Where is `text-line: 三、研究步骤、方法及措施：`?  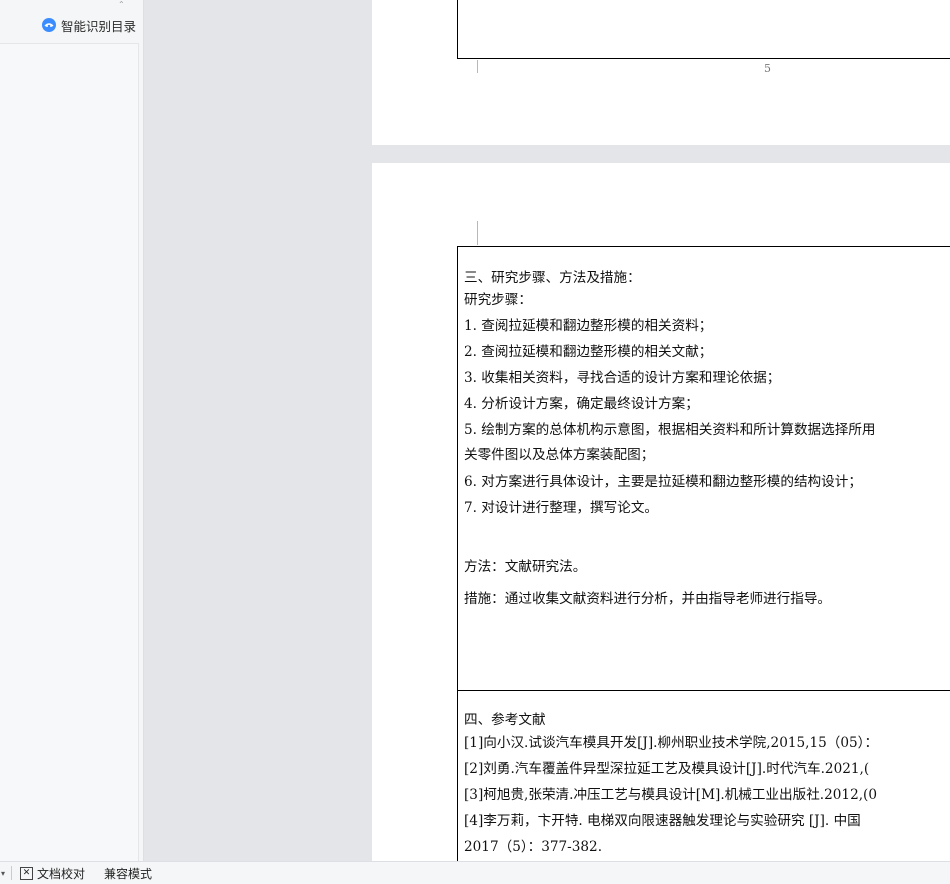 text-line: 三、研究步骤、方法及措施： is located at coordinates (552, 278).